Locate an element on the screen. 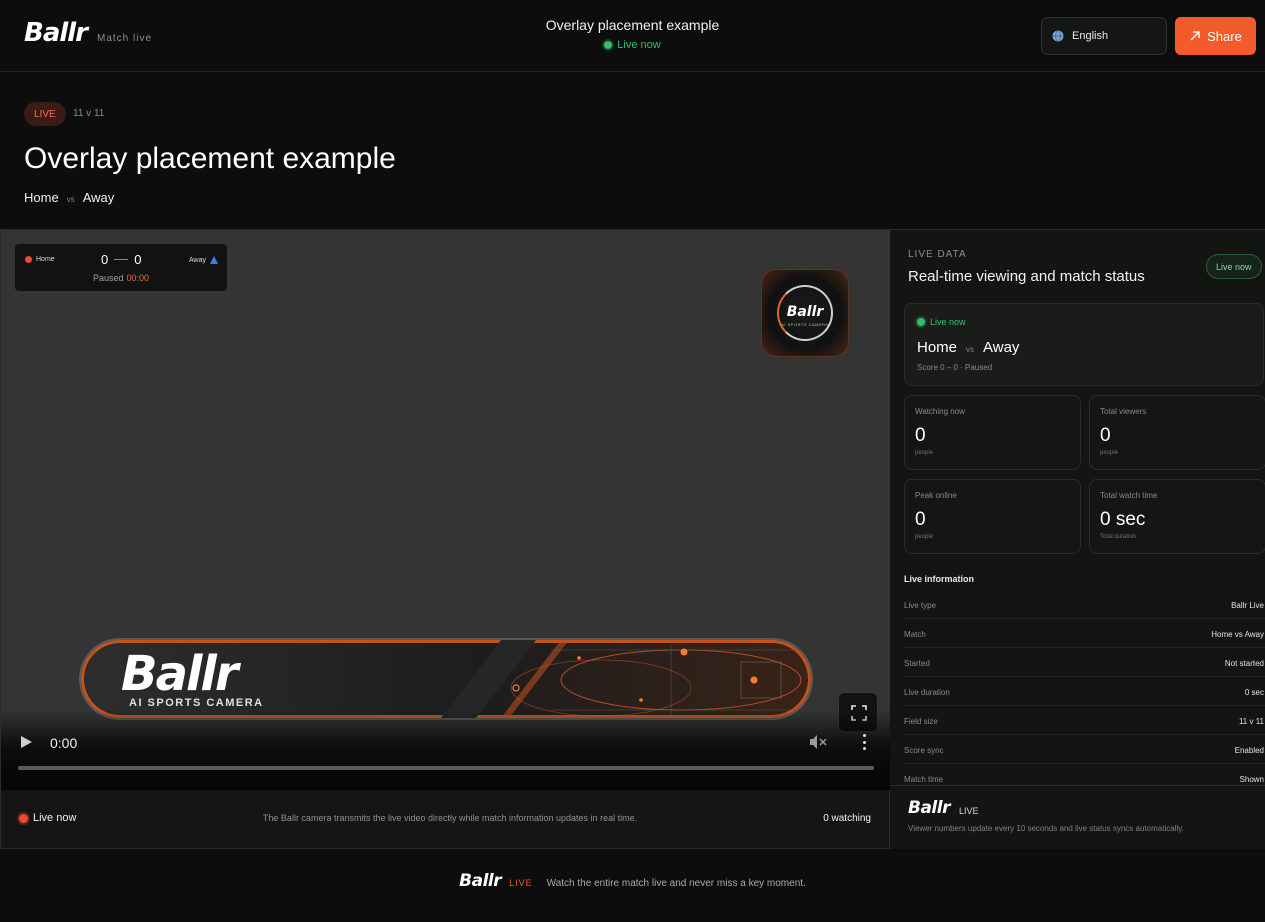  page-title: Overlay placement example is located at coordinates (210, 158).